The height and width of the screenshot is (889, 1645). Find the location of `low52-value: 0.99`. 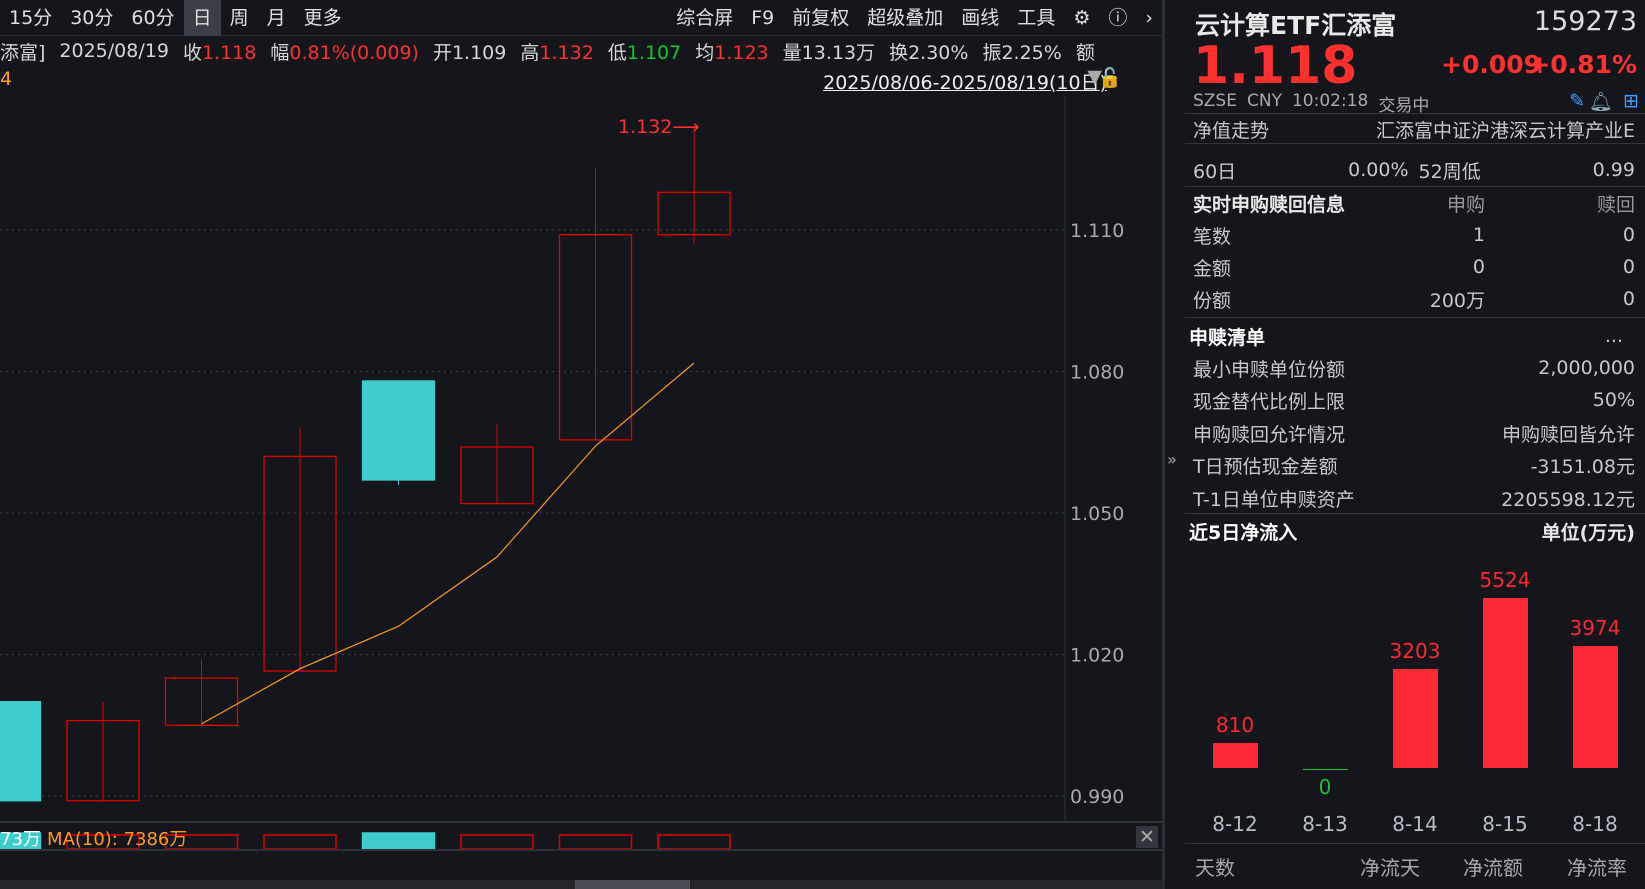

low52-value: 0.99 is located at coordinates (1613, 170).